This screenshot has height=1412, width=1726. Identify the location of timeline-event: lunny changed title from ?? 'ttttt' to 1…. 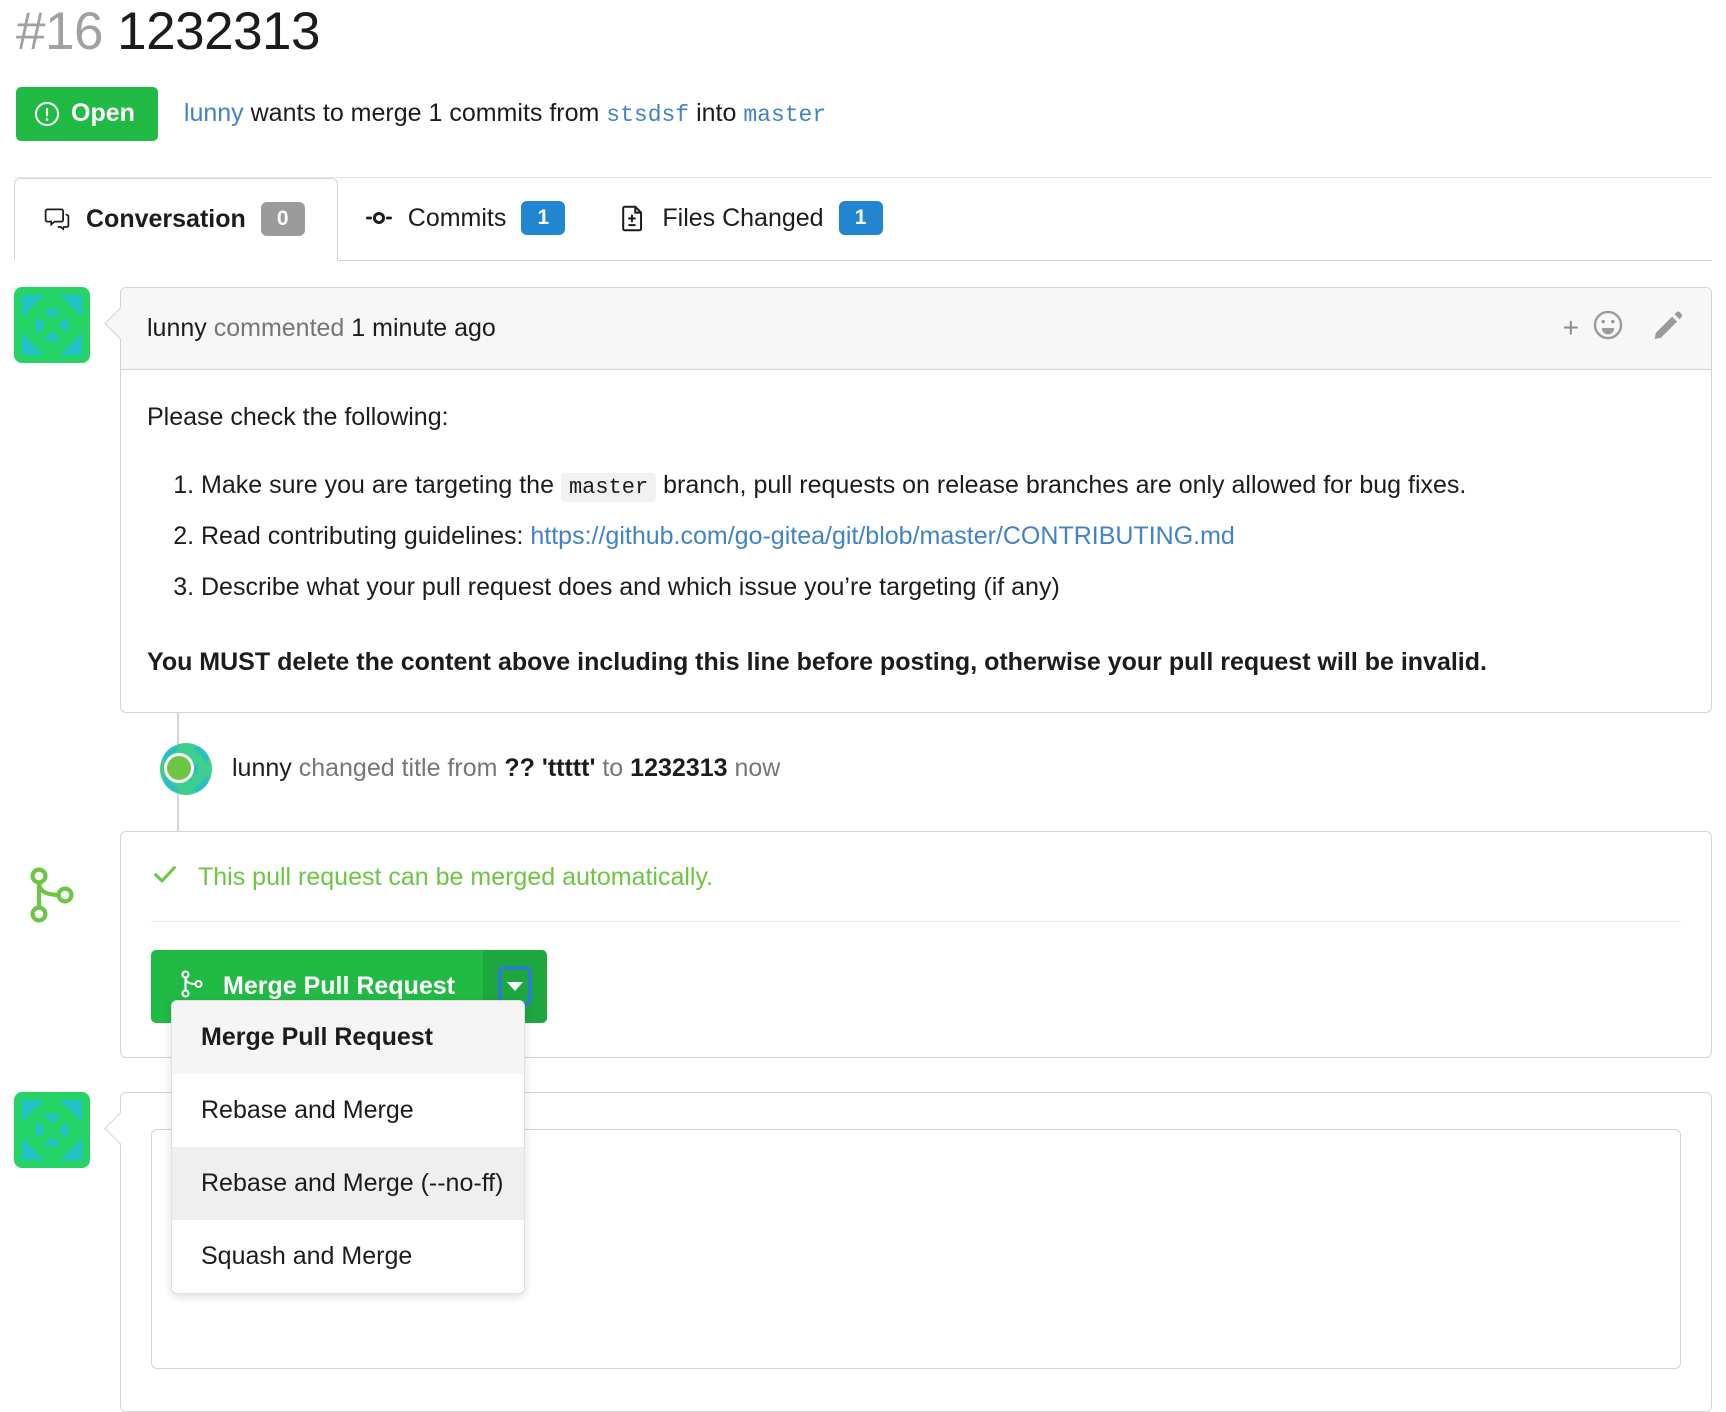
(863, 769).